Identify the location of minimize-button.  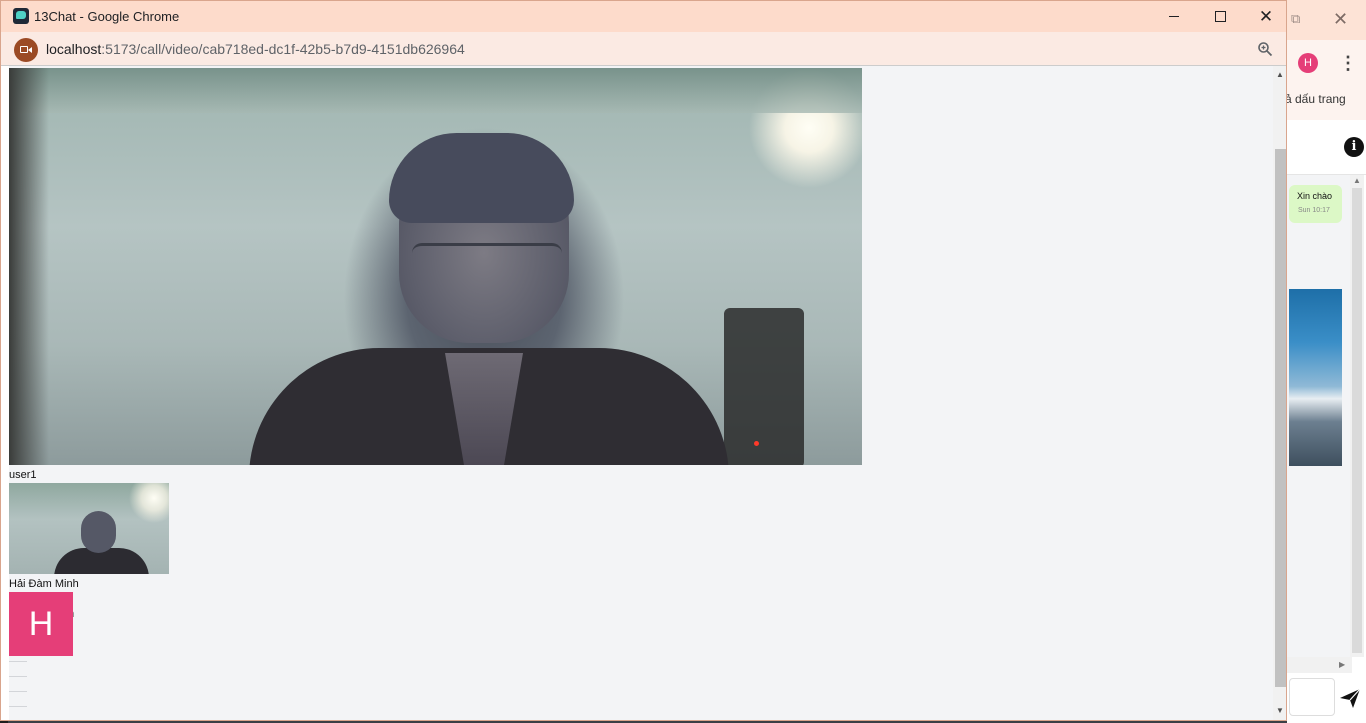
(1174, 16).